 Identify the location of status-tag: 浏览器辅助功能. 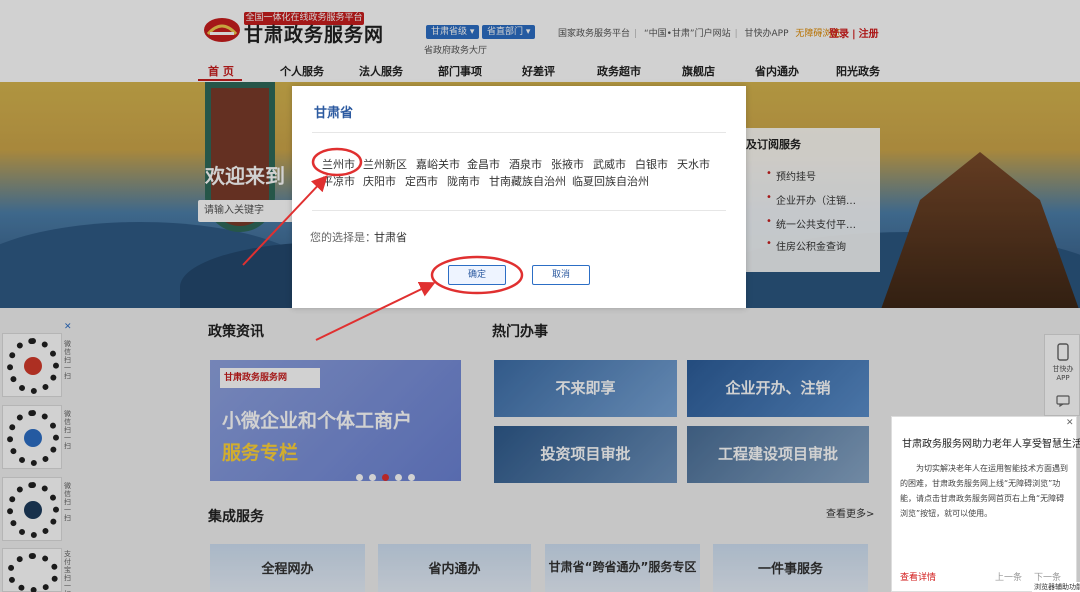
(1056, 587).